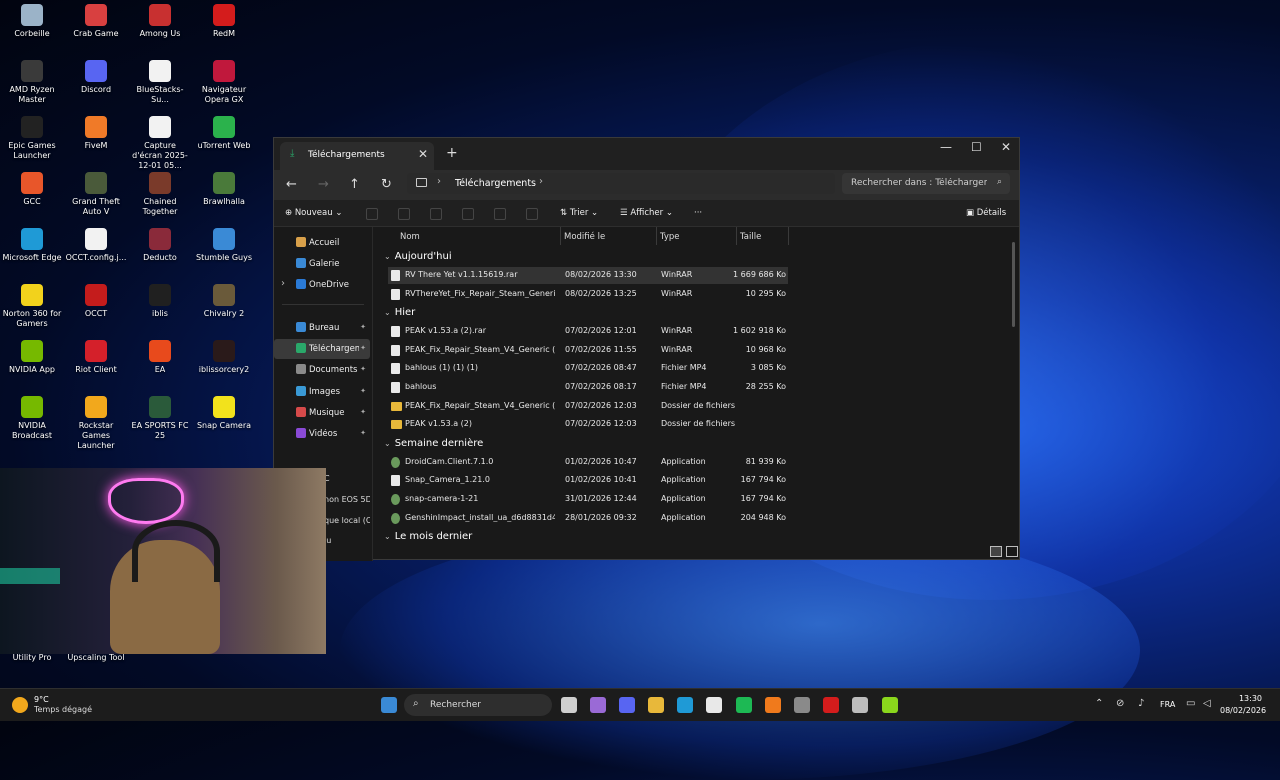  Describe the element at coordinates (354, 184) in the screenshot. I see `up-arrow-icon: ↑` at that location.